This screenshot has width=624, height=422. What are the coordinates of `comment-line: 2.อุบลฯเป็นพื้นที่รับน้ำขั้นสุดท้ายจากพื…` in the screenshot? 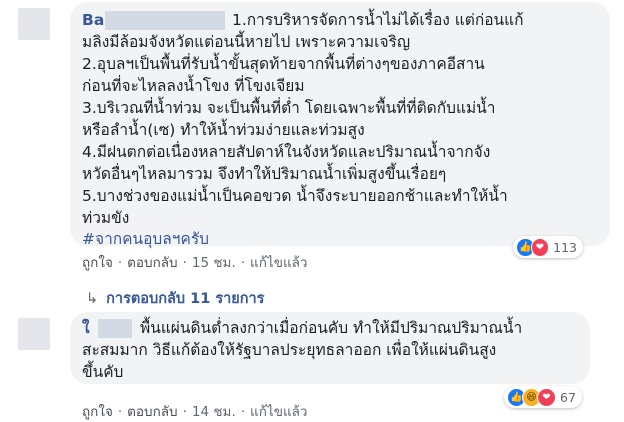 It's located at (283, 64).